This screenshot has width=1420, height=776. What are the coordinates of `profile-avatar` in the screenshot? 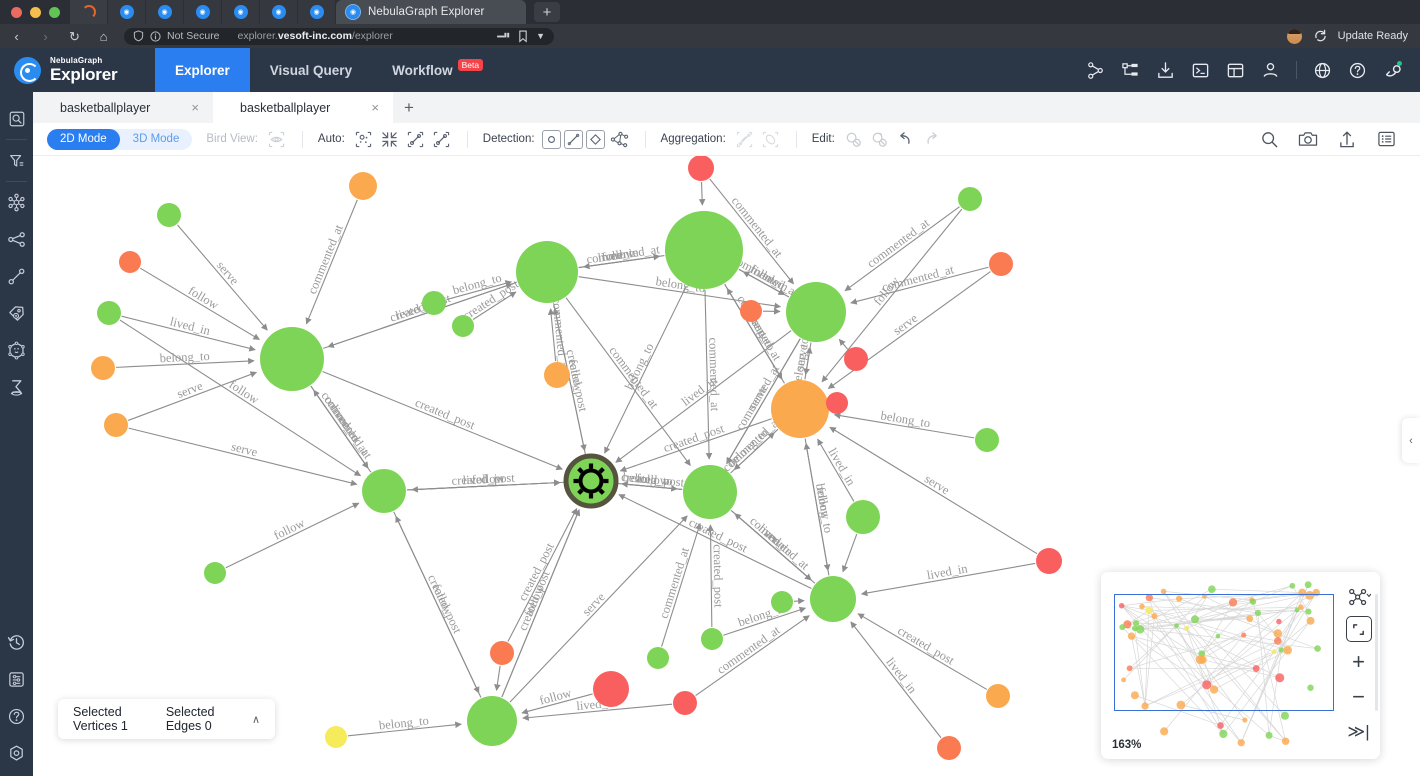 It's located at (1294, 36).